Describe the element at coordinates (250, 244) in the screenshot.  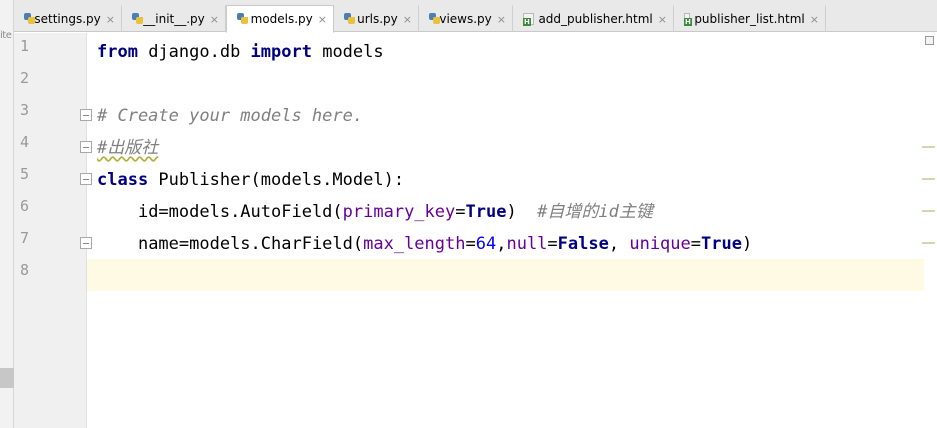
I see `field-assignment: name=models.CharField(` at that location.